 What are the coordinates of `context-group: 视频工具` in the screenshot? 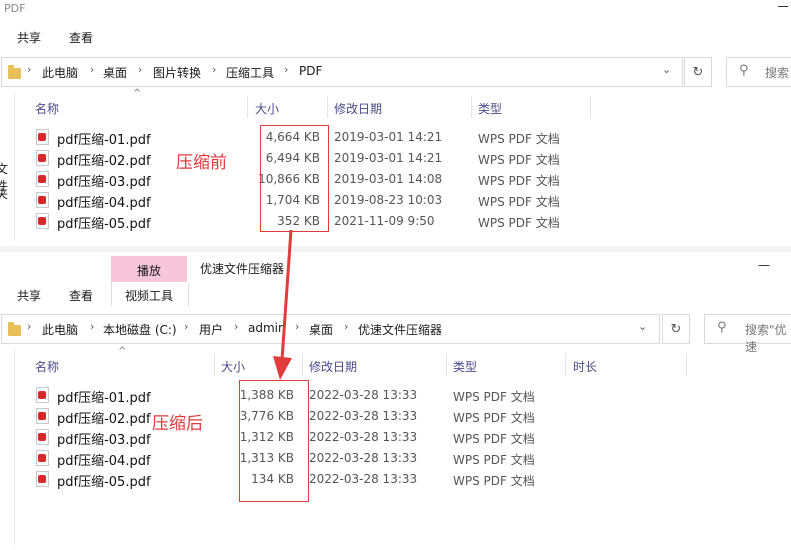 It's located at (150, 294).